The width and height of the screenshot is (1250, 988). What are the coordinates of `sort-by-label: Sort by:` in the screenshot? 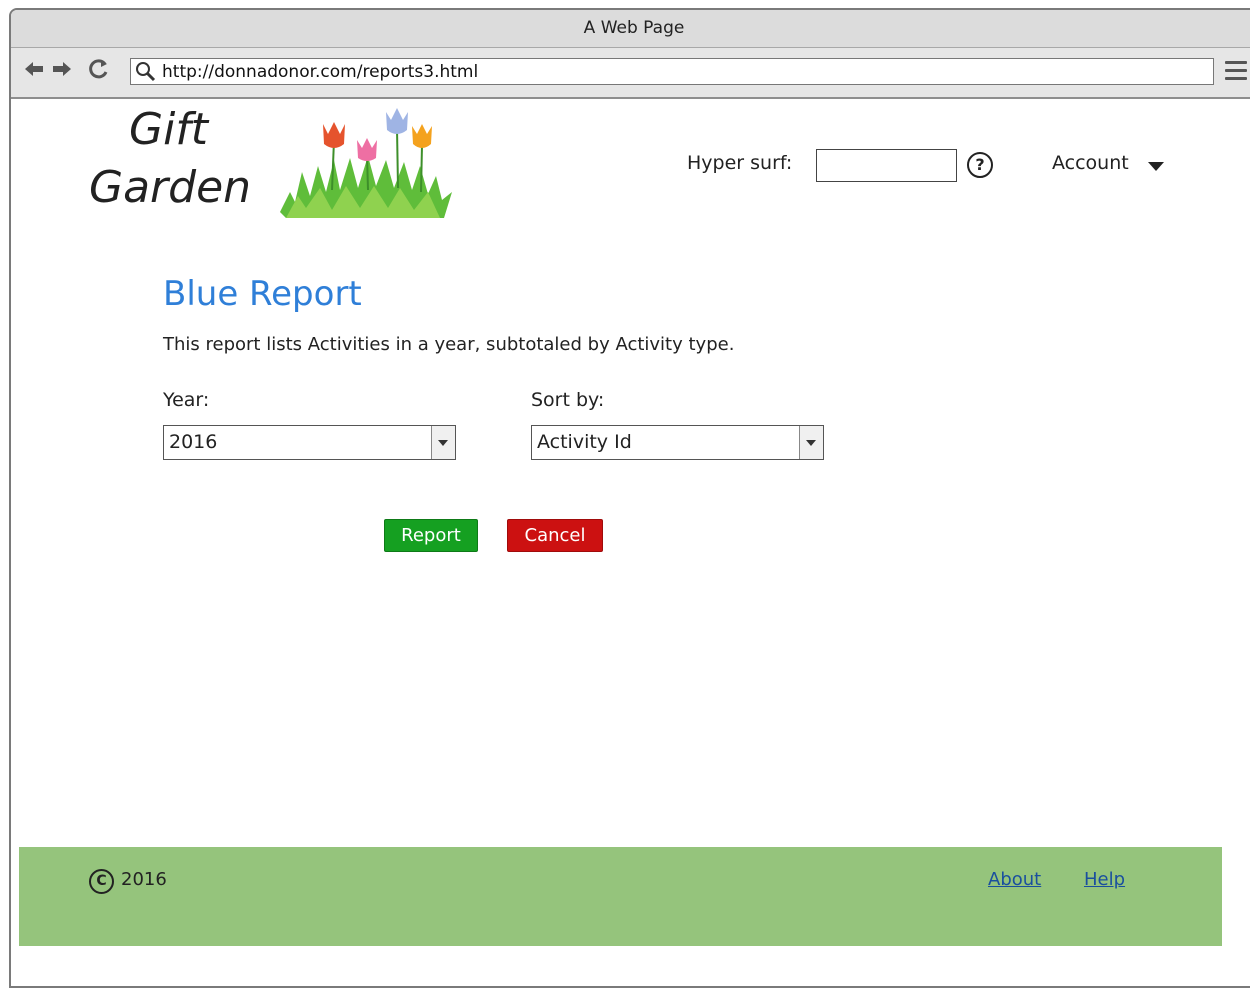 It's located at (568, 400).